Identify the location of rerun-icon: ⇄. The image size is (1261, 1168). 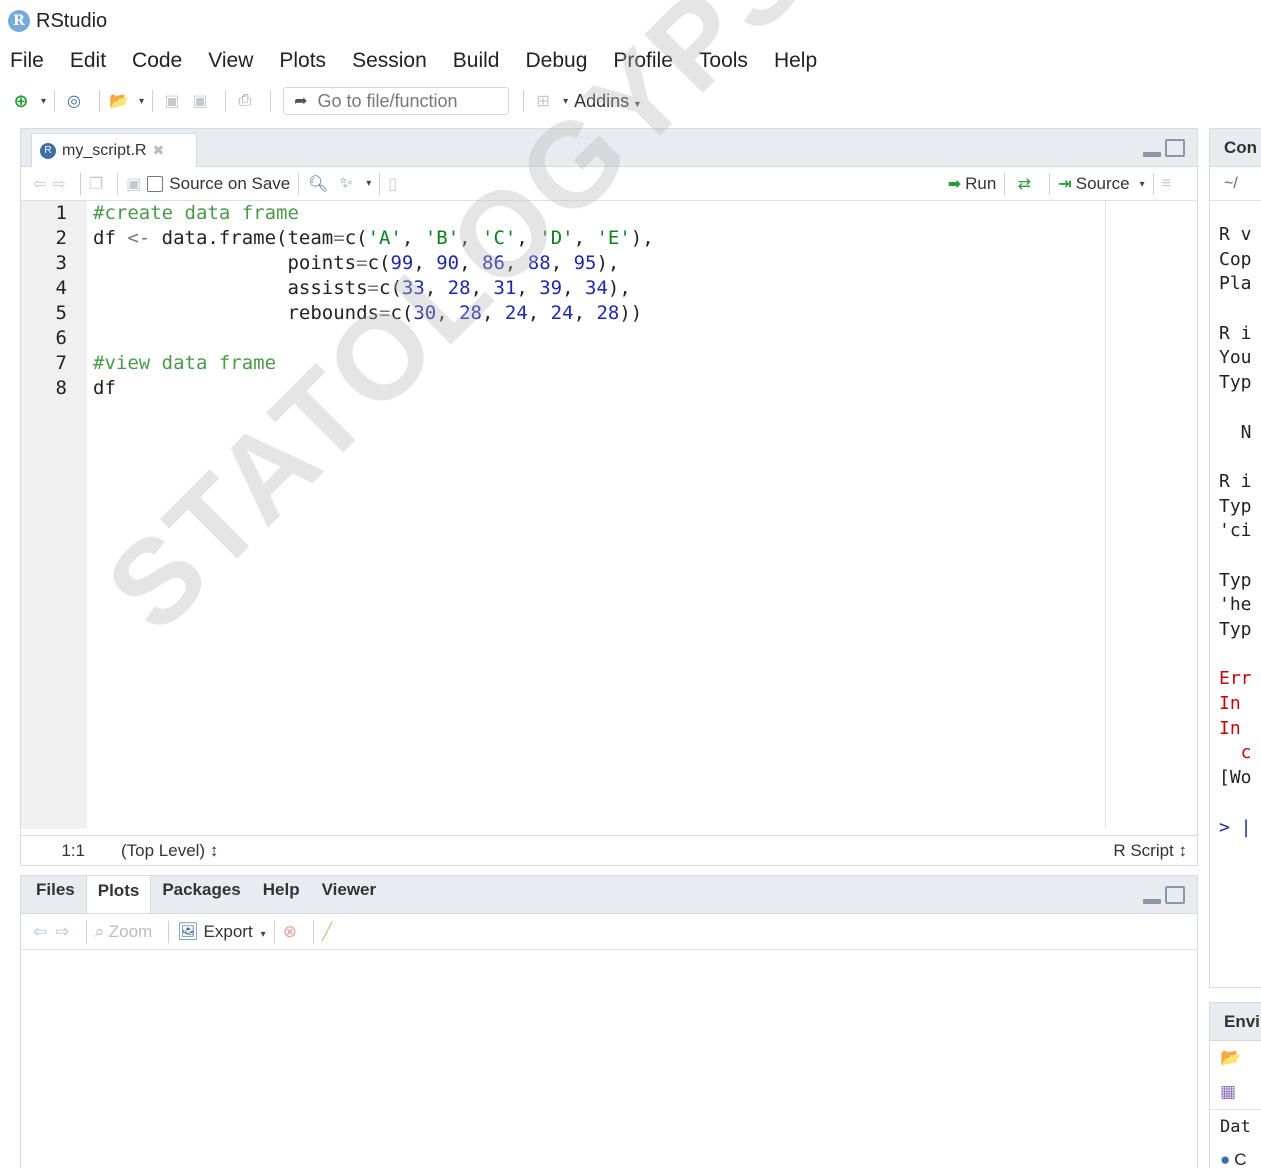
(1024, 184).